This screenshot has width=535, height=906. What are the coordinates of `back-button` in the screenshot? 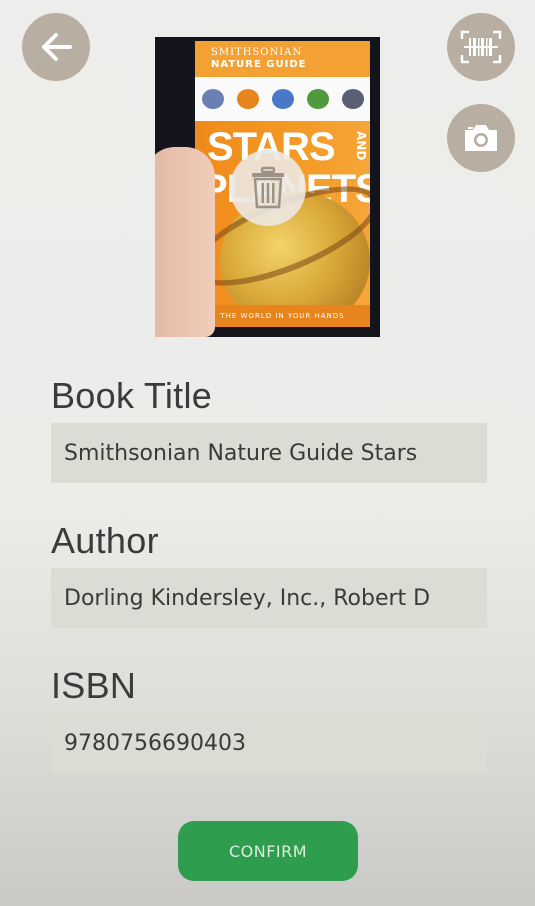 It's located at (56, 47).